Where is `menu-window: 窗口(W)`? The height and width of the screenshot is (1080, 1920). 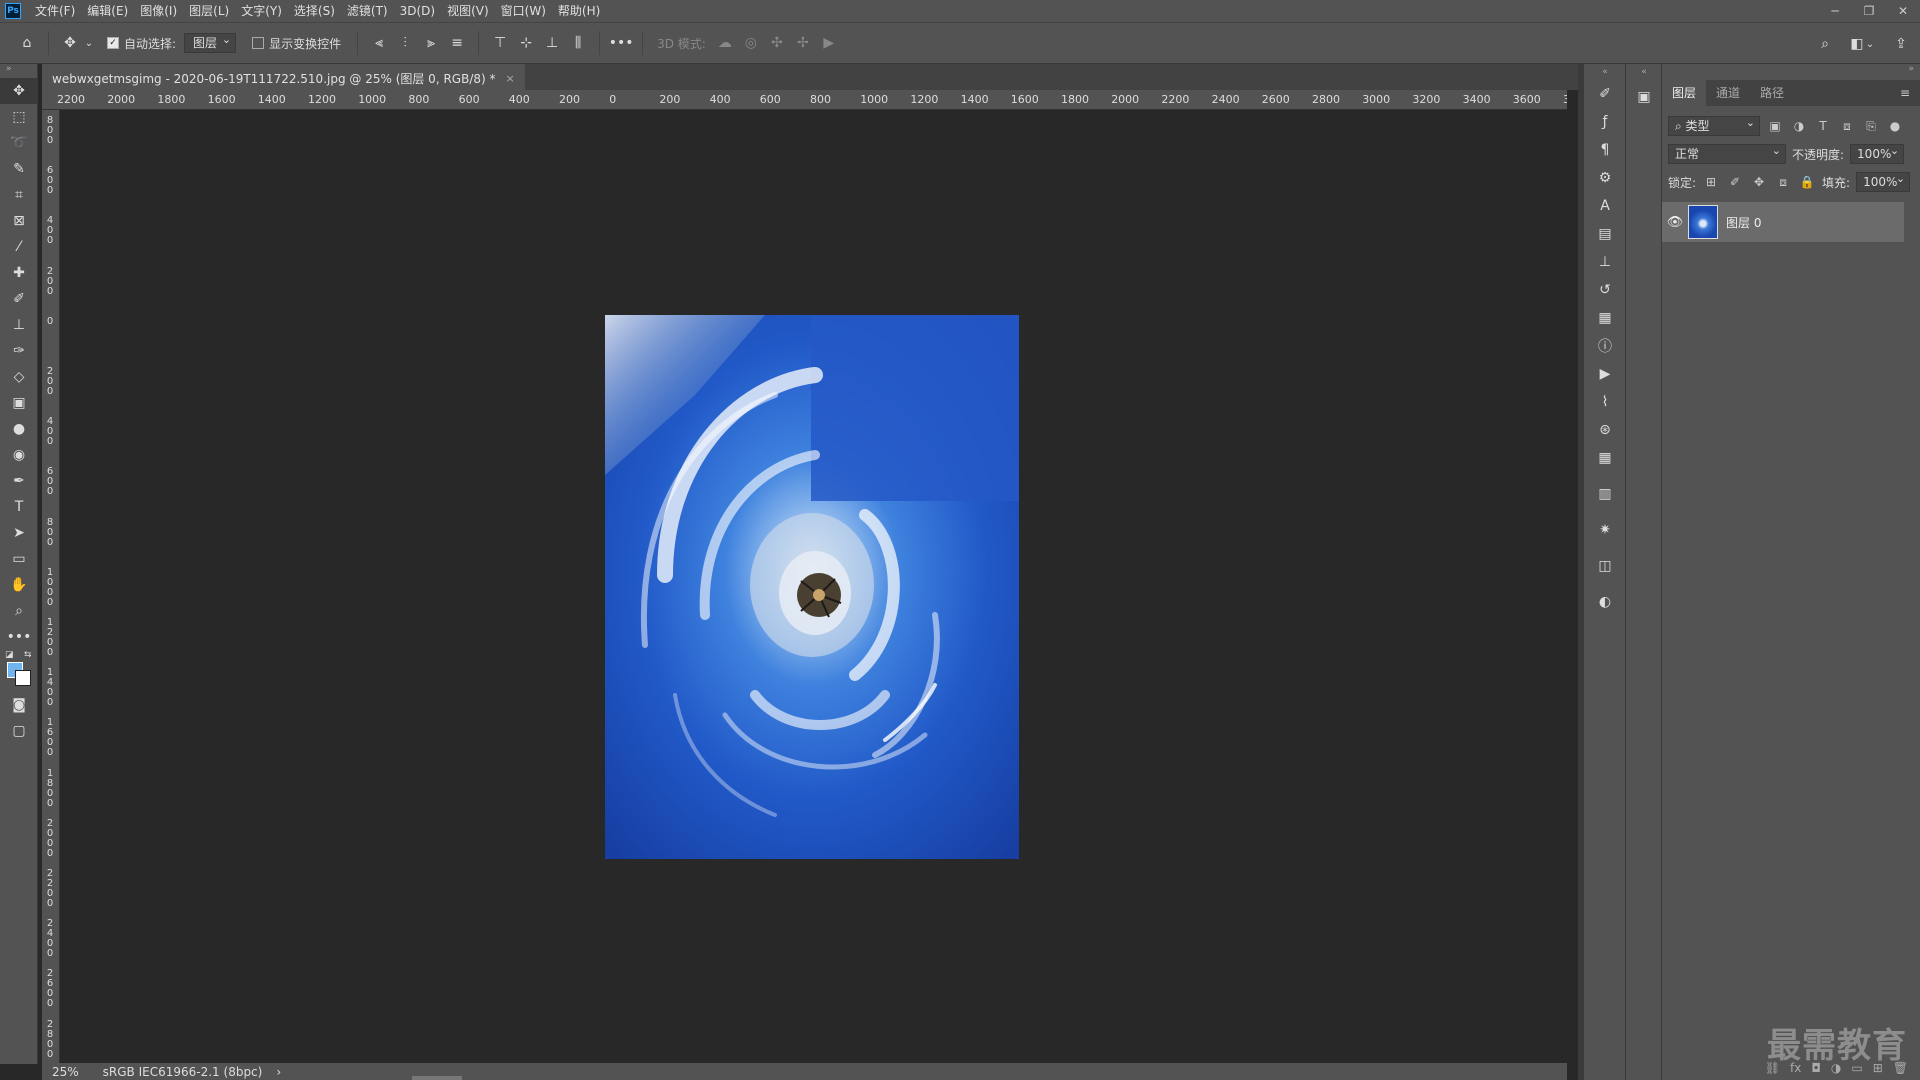
menu-window: 窗口(W) is located at coordinates (523, 11).